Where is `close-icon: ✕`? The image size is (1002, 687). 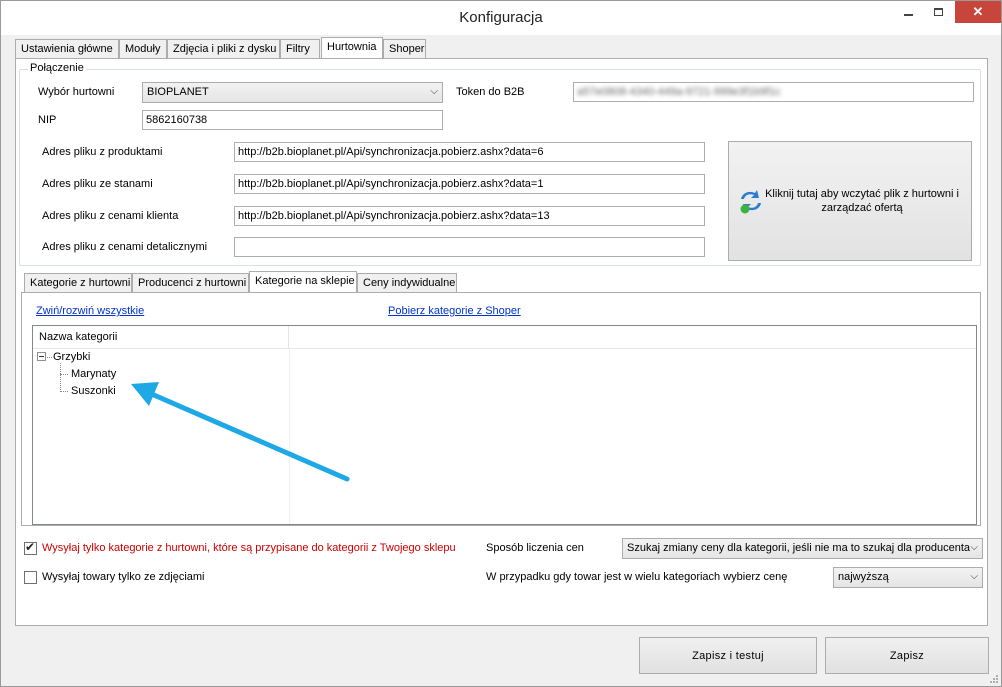 close-icon: ✕ is located at coordinates (978, 11).